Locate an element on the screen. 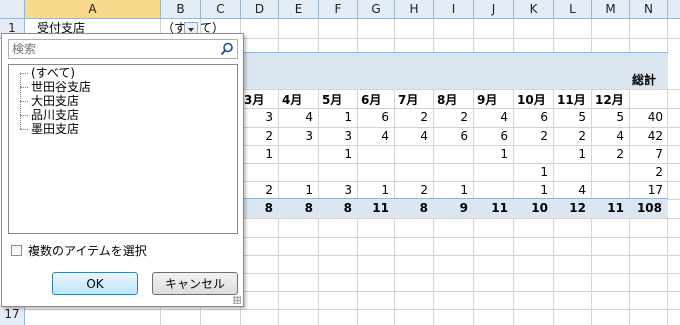  column-header-g: G is located at coordinates (376, 9).